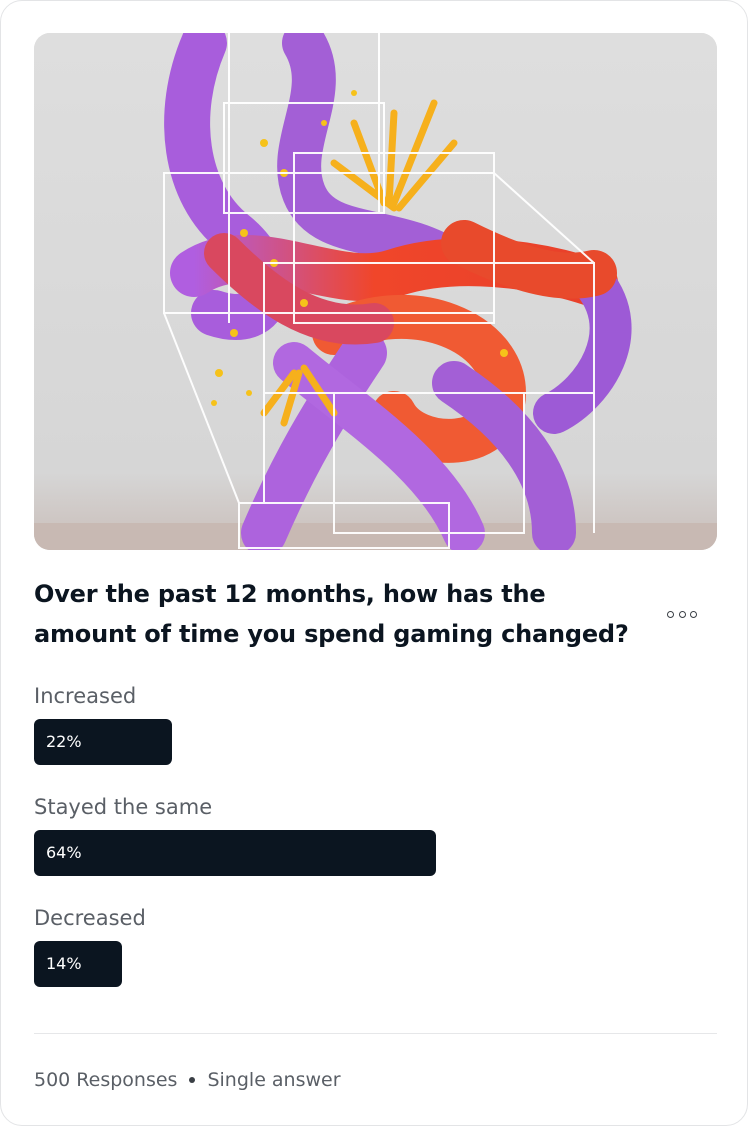 The image size is (748, 1126). I want to click on answer-type: Single answer, so click(274, 1080).